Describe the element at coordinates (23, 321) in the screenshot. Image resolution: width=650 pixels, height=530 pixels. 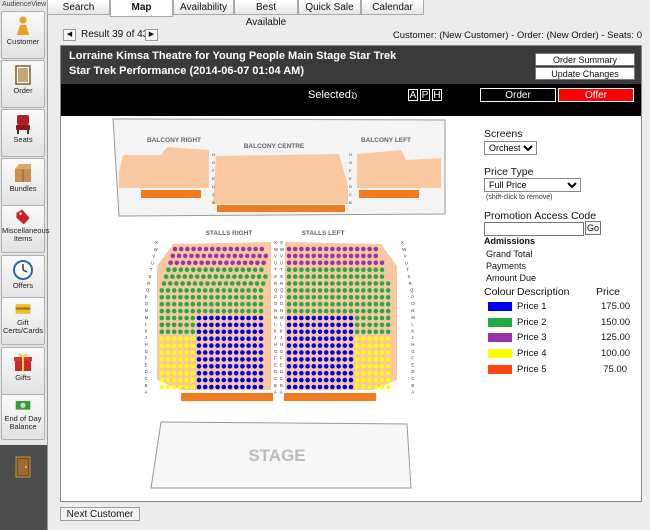
I see `sidebar-item-gift-certs-cards: Gift Certs/Cards` at that location.